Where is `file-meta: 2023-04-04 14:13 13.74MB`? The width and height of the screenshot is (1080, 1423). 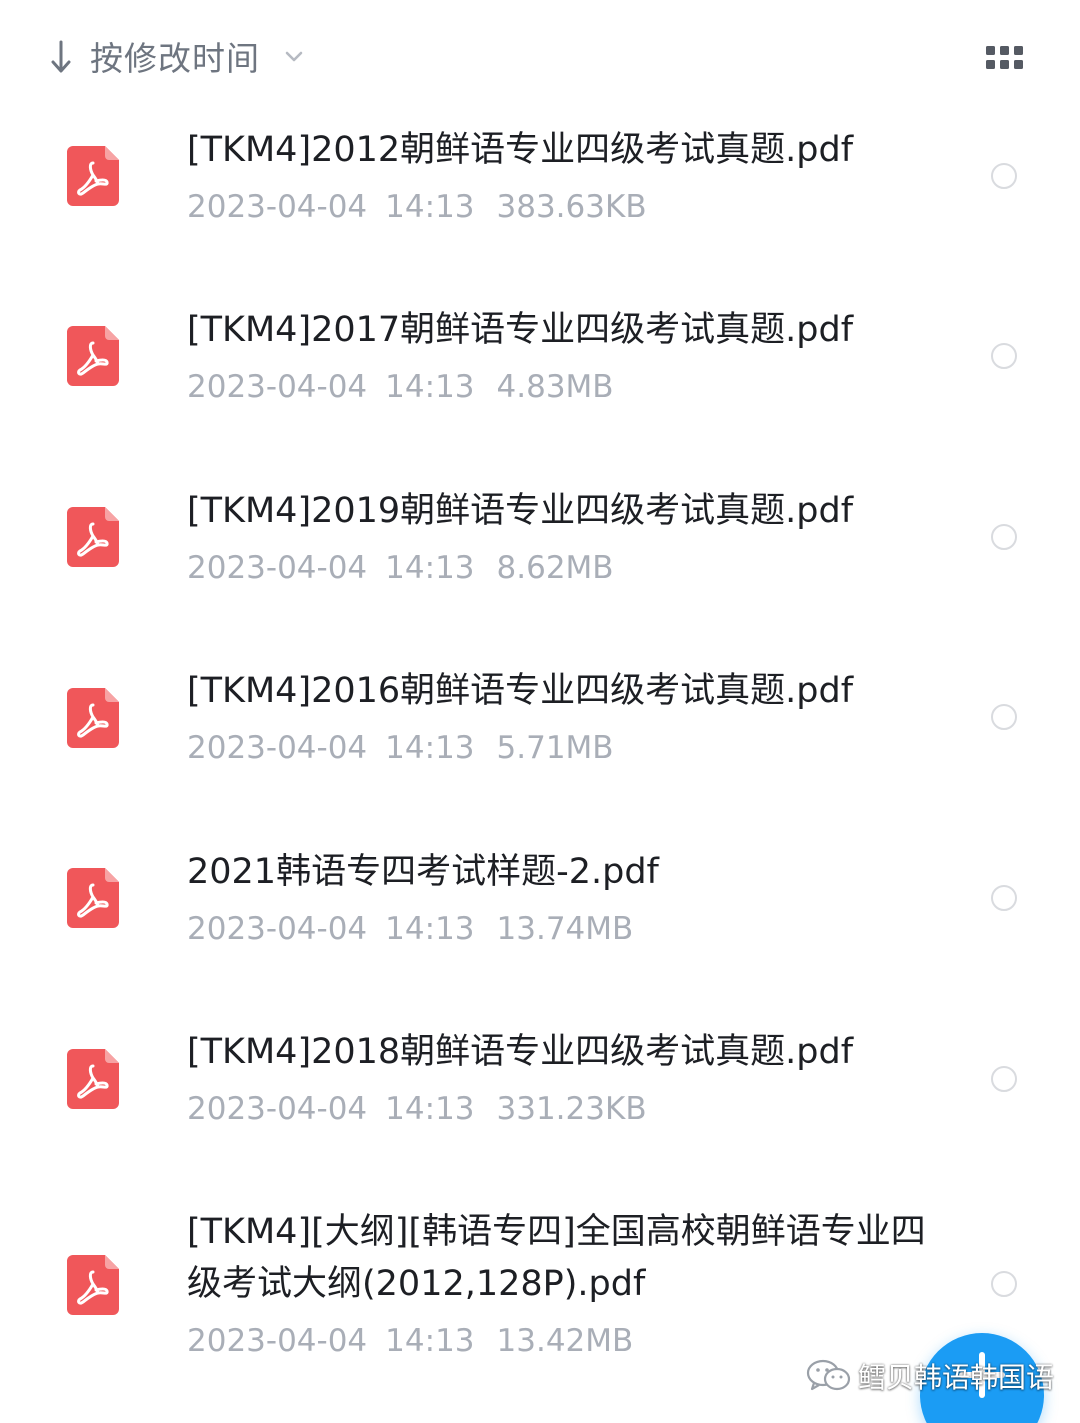
file-meta: 2023-04-04 14:13 13.74MB is located at coordinates (410, 929).